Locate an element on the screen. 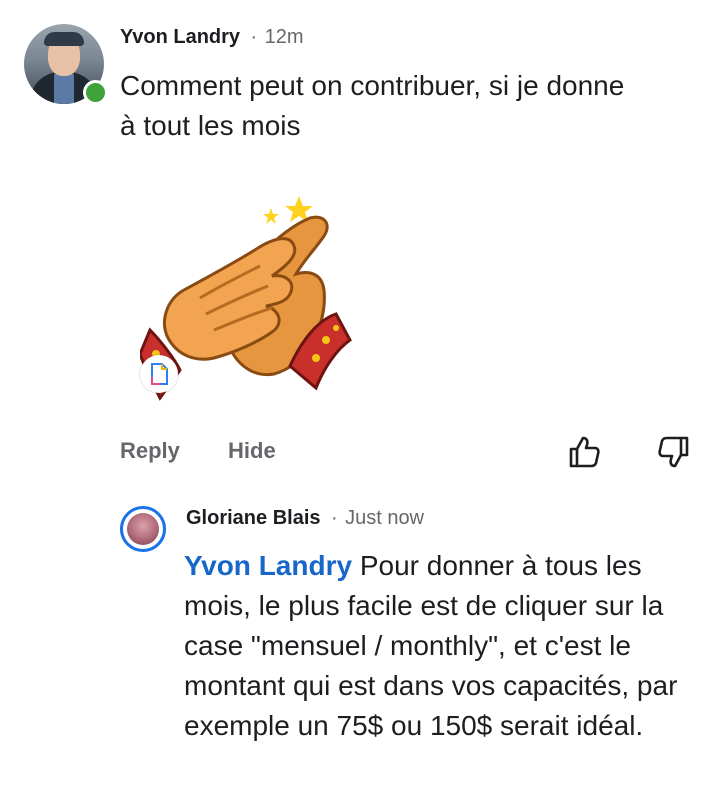 This screenshot has width=720, height=803. reply-header: Gloriane Blais · Just now is located at coordinates (305, 518).